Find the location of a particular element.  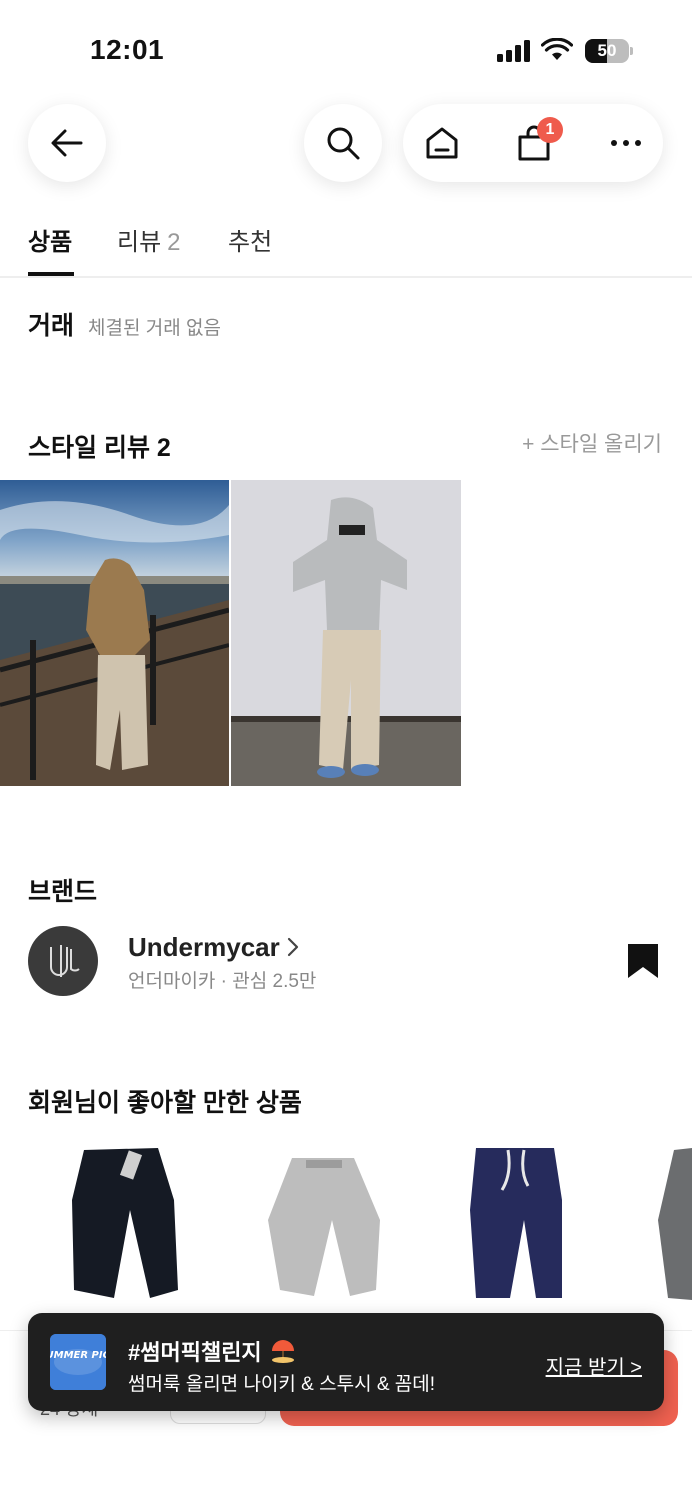

upload-style-button: + 스타일 올리기 is located at coordinates (592, 443).